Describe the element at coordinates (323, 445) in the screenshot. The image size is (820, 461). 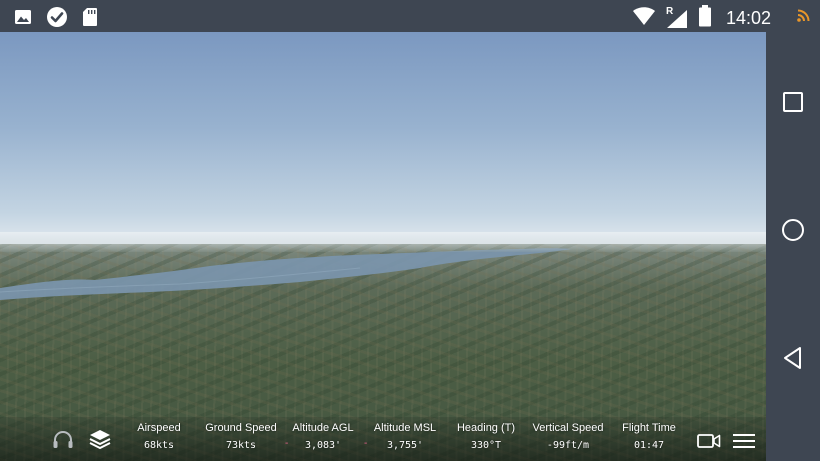
I see `stat-value: 3,083'` at that location.